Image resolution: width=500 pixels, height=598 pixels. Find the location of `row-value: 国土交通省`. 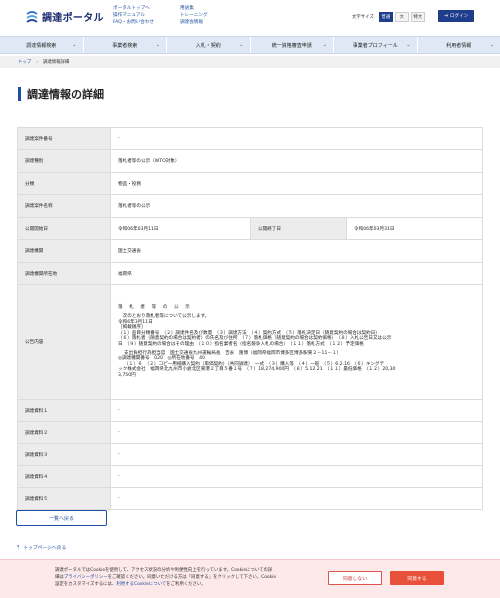

row-value: 国土交通省 is located at coordinates (296, 251).